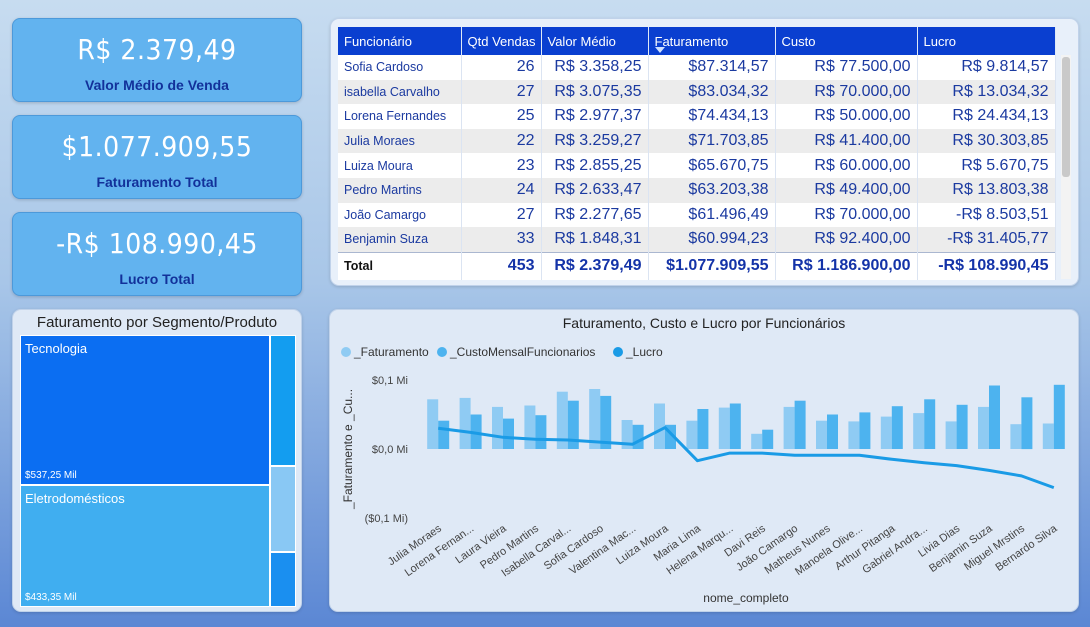 This screenshot has width=1090, height=627. Describe the element at coordinates (1066, 117) in the screenshot. I see `table-scrollbar-thumb` at that location.